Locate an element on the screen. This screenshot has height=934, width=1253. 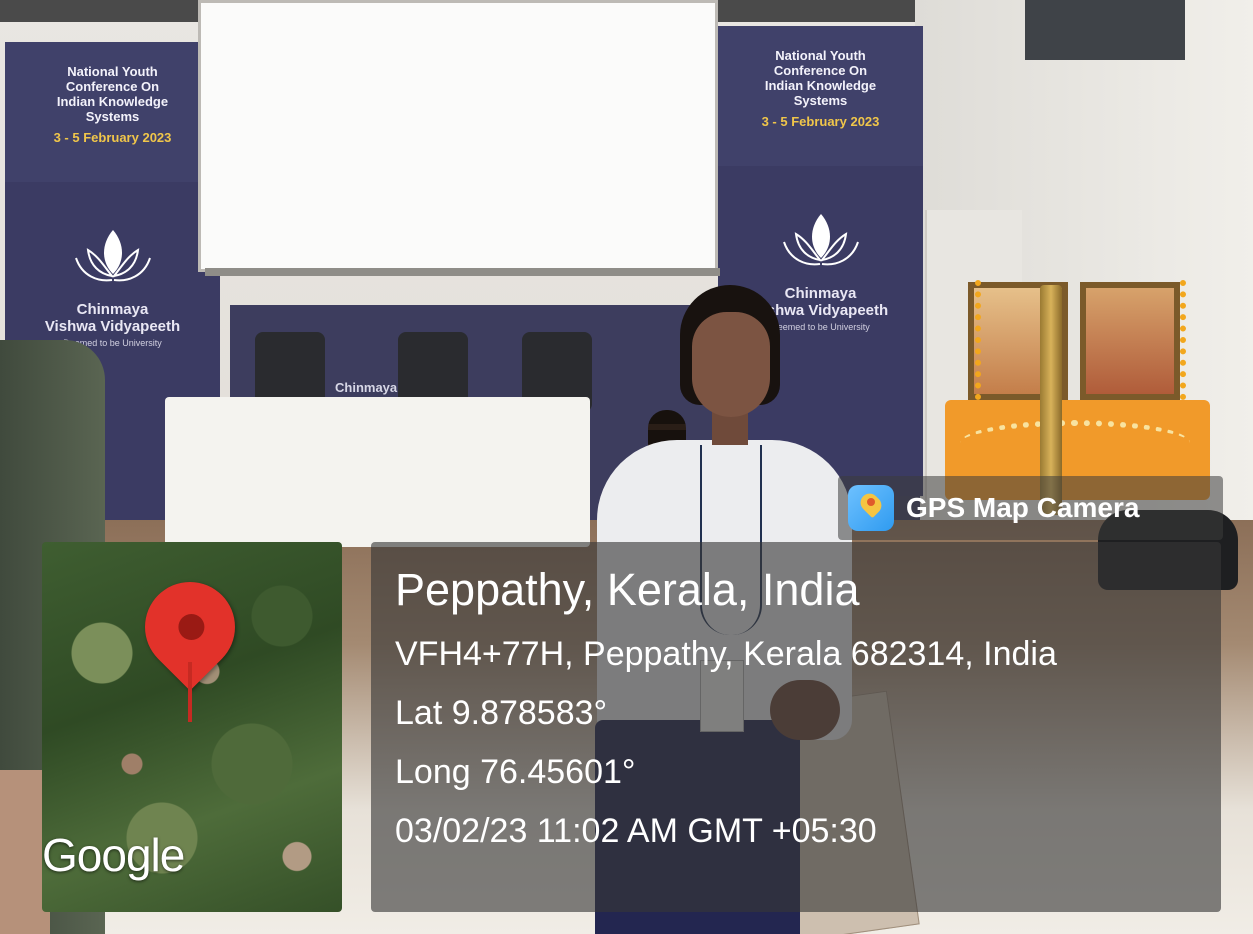
latitude-readout: Lat 9.878583° is located at coordinates (501, 713).